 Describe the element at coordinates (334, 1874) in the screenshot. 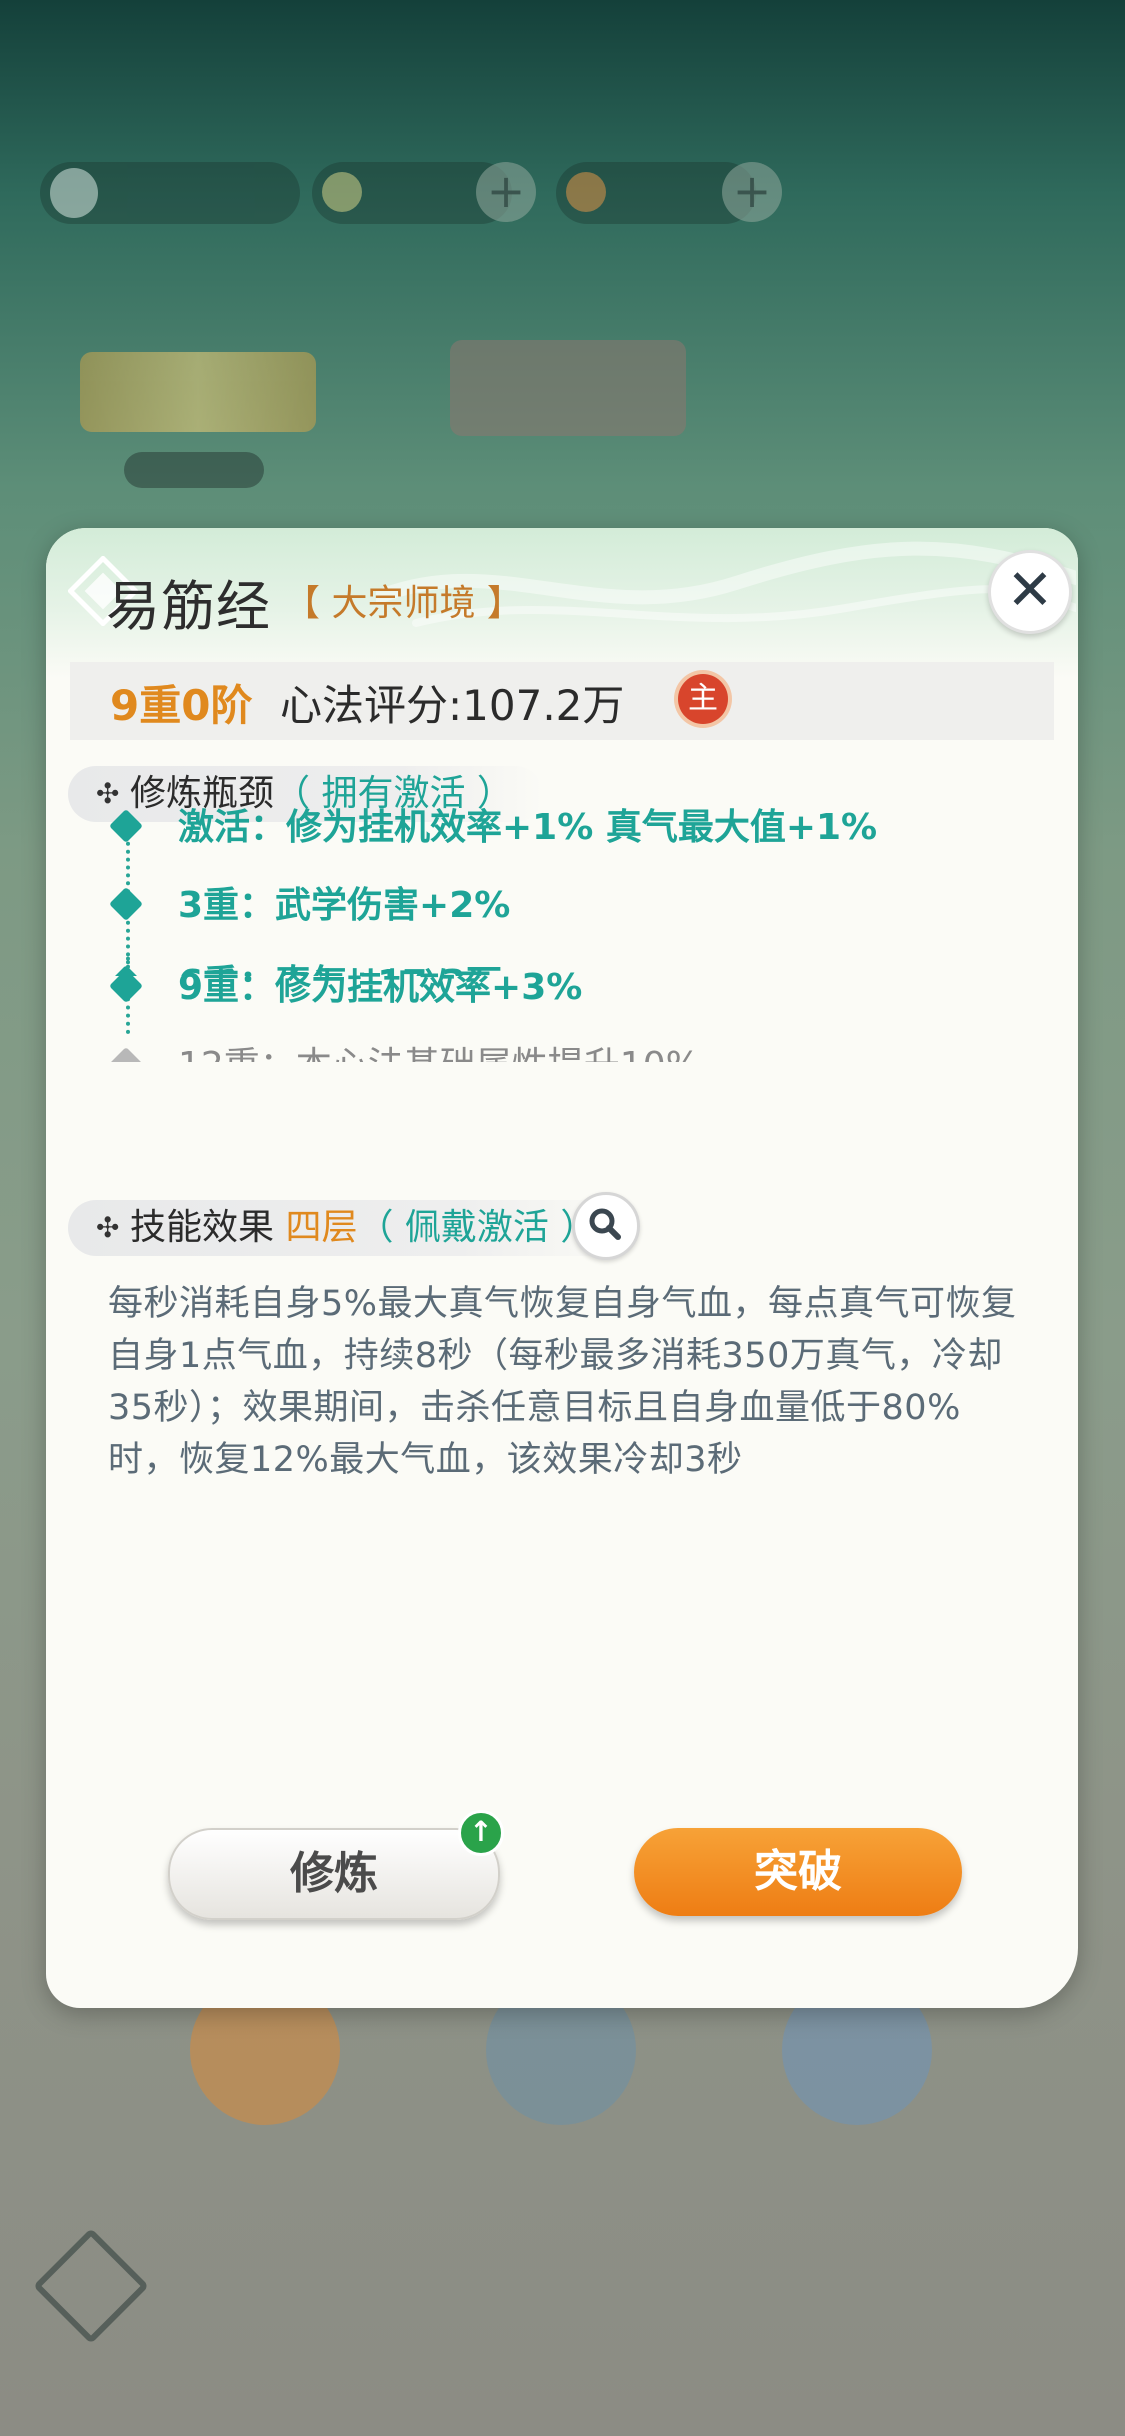

I see `cultivate-button: 修炼` at that location.